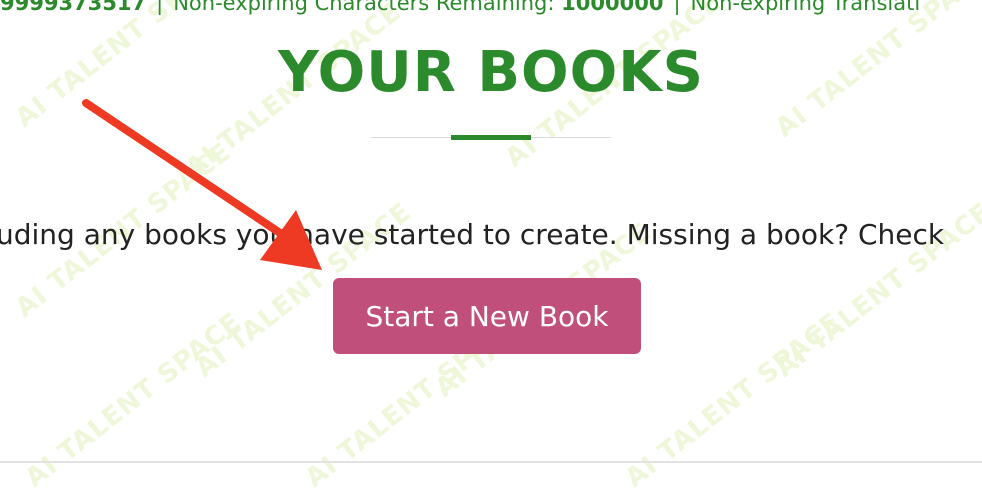 The width and height of the screenshot is (982, 494). What do you see at coordinates (491, 72) in the screenshot?
I see `page-title: YOUR BOOKS` at bounding box center [491, 72].